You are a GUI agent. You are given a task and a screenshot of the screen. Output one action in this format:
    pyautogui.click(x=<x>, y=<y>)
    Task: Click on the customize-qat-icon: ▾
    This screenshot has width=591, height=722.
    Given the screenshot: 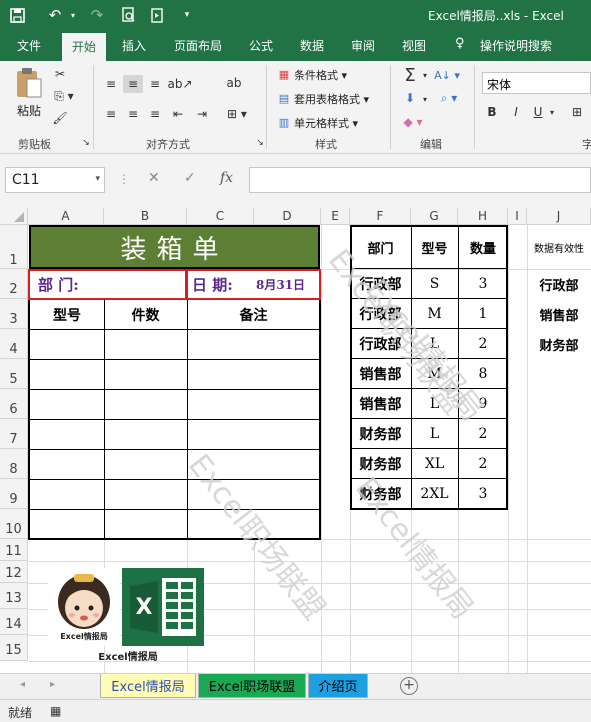 What is the action you would take?
    pyautogui.click(x=187, y=15)
    